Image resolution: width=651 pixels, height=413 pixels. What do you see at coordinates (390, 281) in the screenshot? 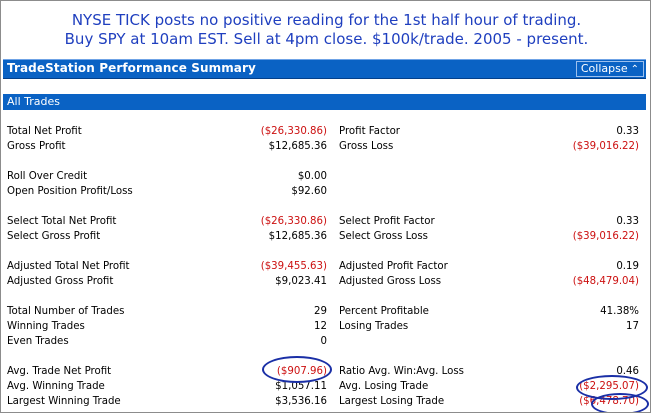
I see `stat-label: Adjusted Gross Loss` at bounding box center [390, 281].